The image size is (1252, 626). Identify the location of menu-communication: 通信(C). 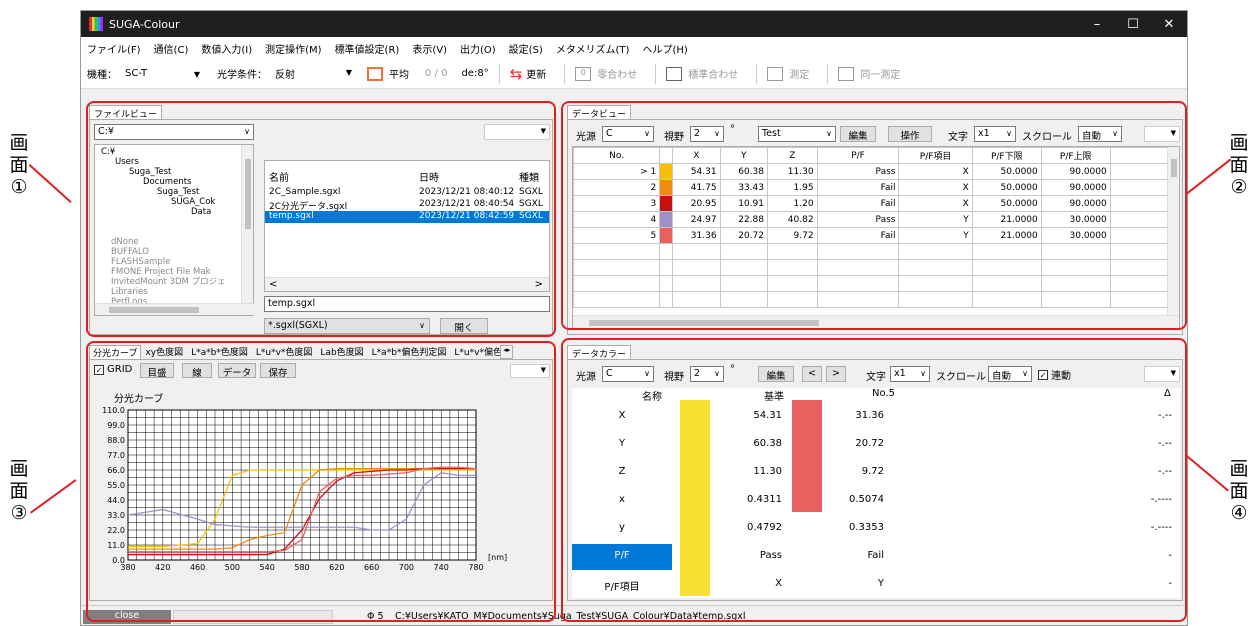
(171, 48).